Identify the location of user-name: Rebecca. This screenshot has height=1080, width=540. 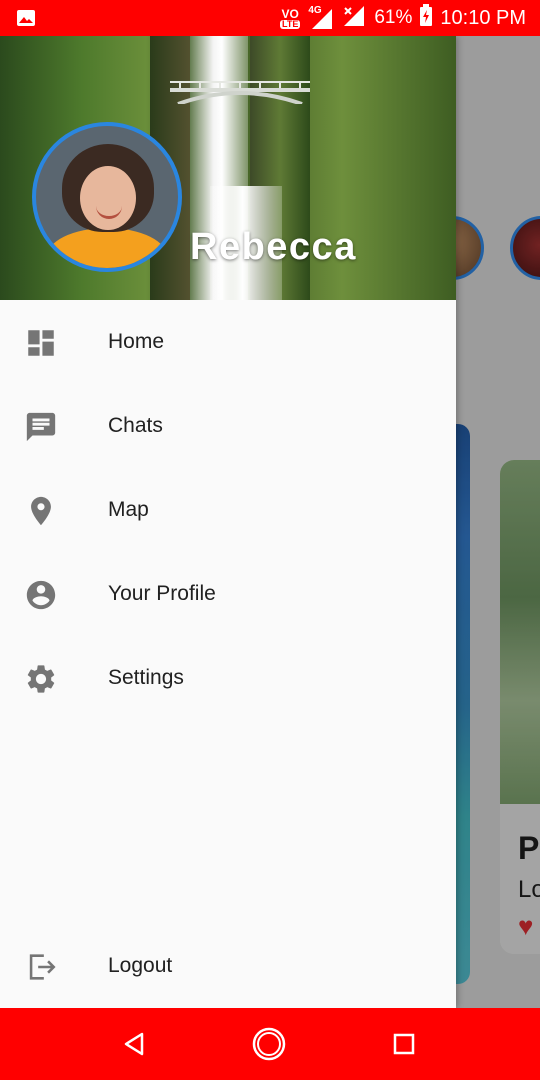
(273, 247).